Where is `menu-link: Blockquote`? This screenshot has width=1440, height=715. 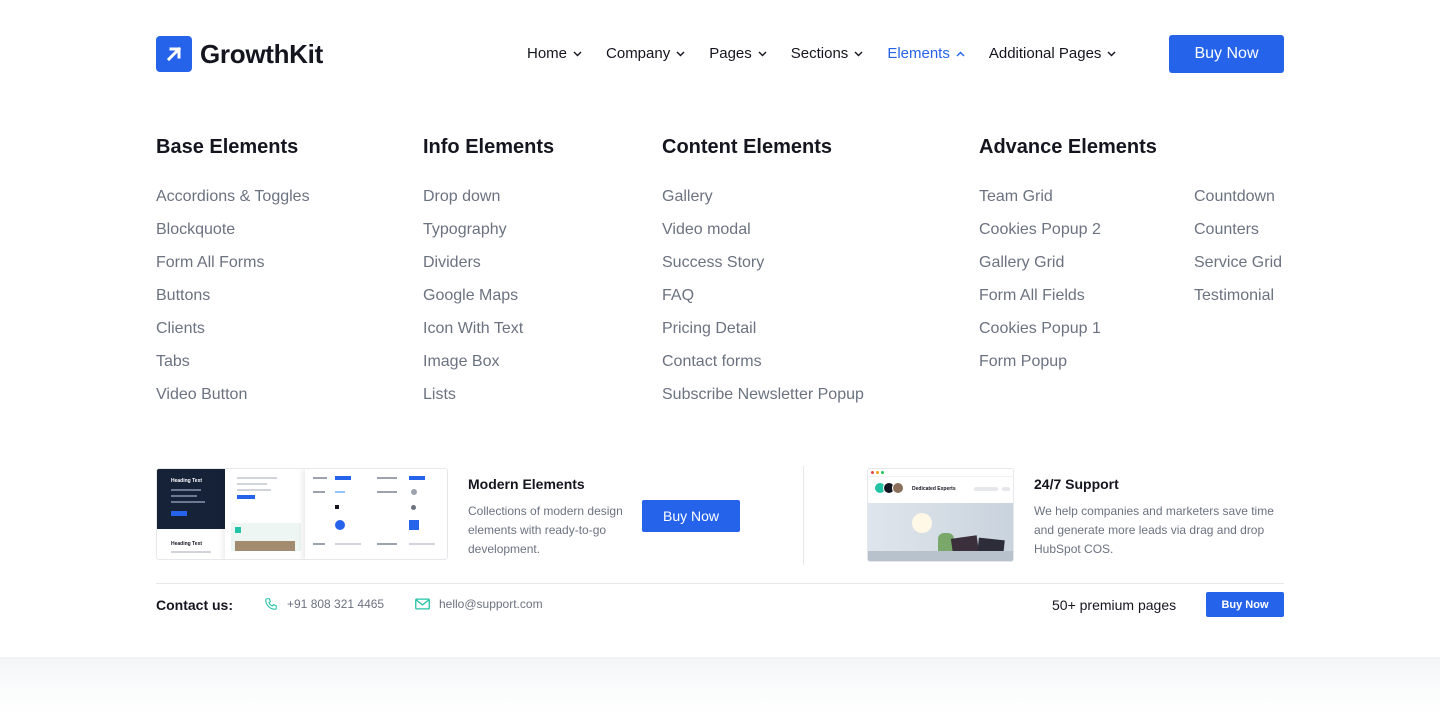
menu-link: Blockquote is located at coordinates (233, 236).